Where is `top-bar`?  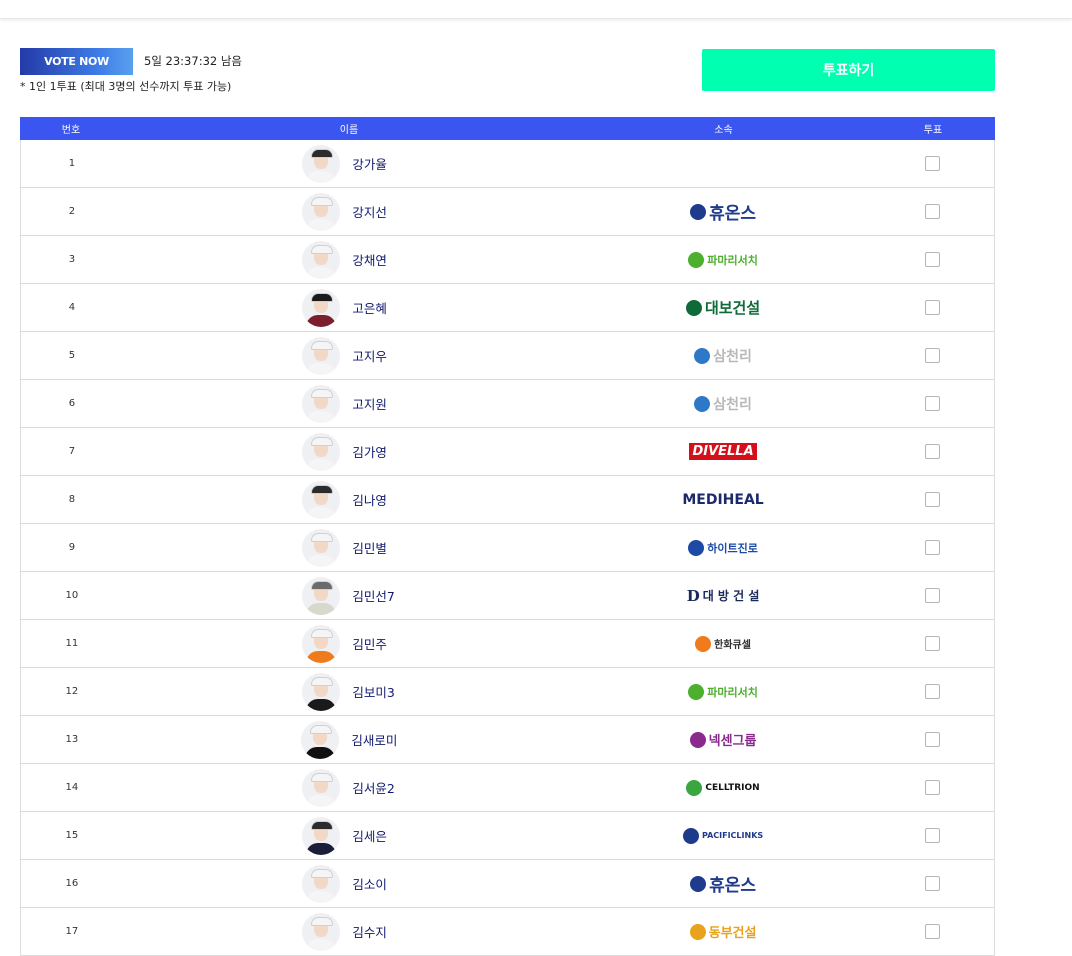
top-bar is located at coordinates (536, 9).